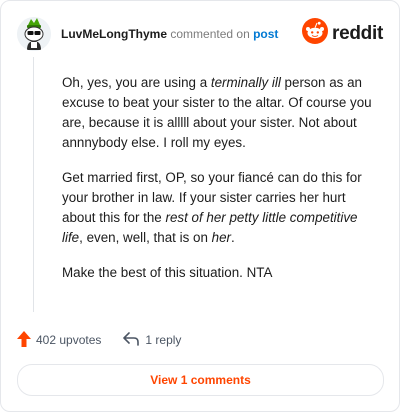 The height and width of the screenshot is (412, 400). Describe the element at coordinates (200, 380) in the screenshot. I see `view-comments-button: View 1 comments` at that location.